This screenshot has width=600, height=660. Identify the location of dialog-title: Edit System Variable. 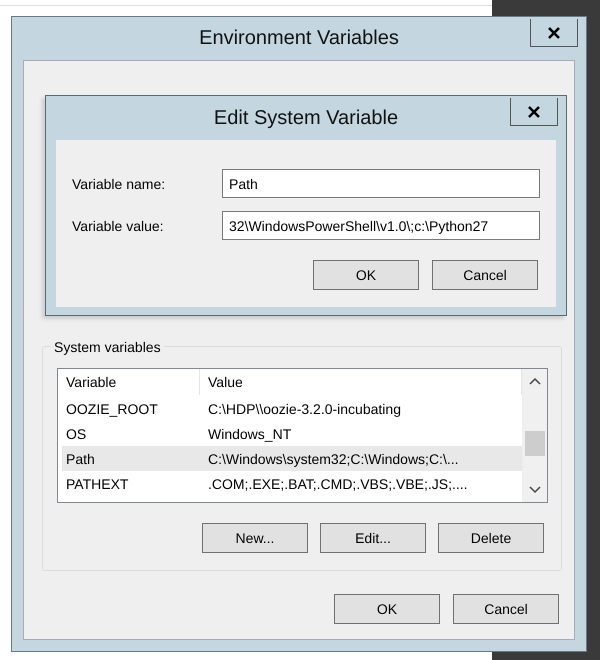
(306, 118).